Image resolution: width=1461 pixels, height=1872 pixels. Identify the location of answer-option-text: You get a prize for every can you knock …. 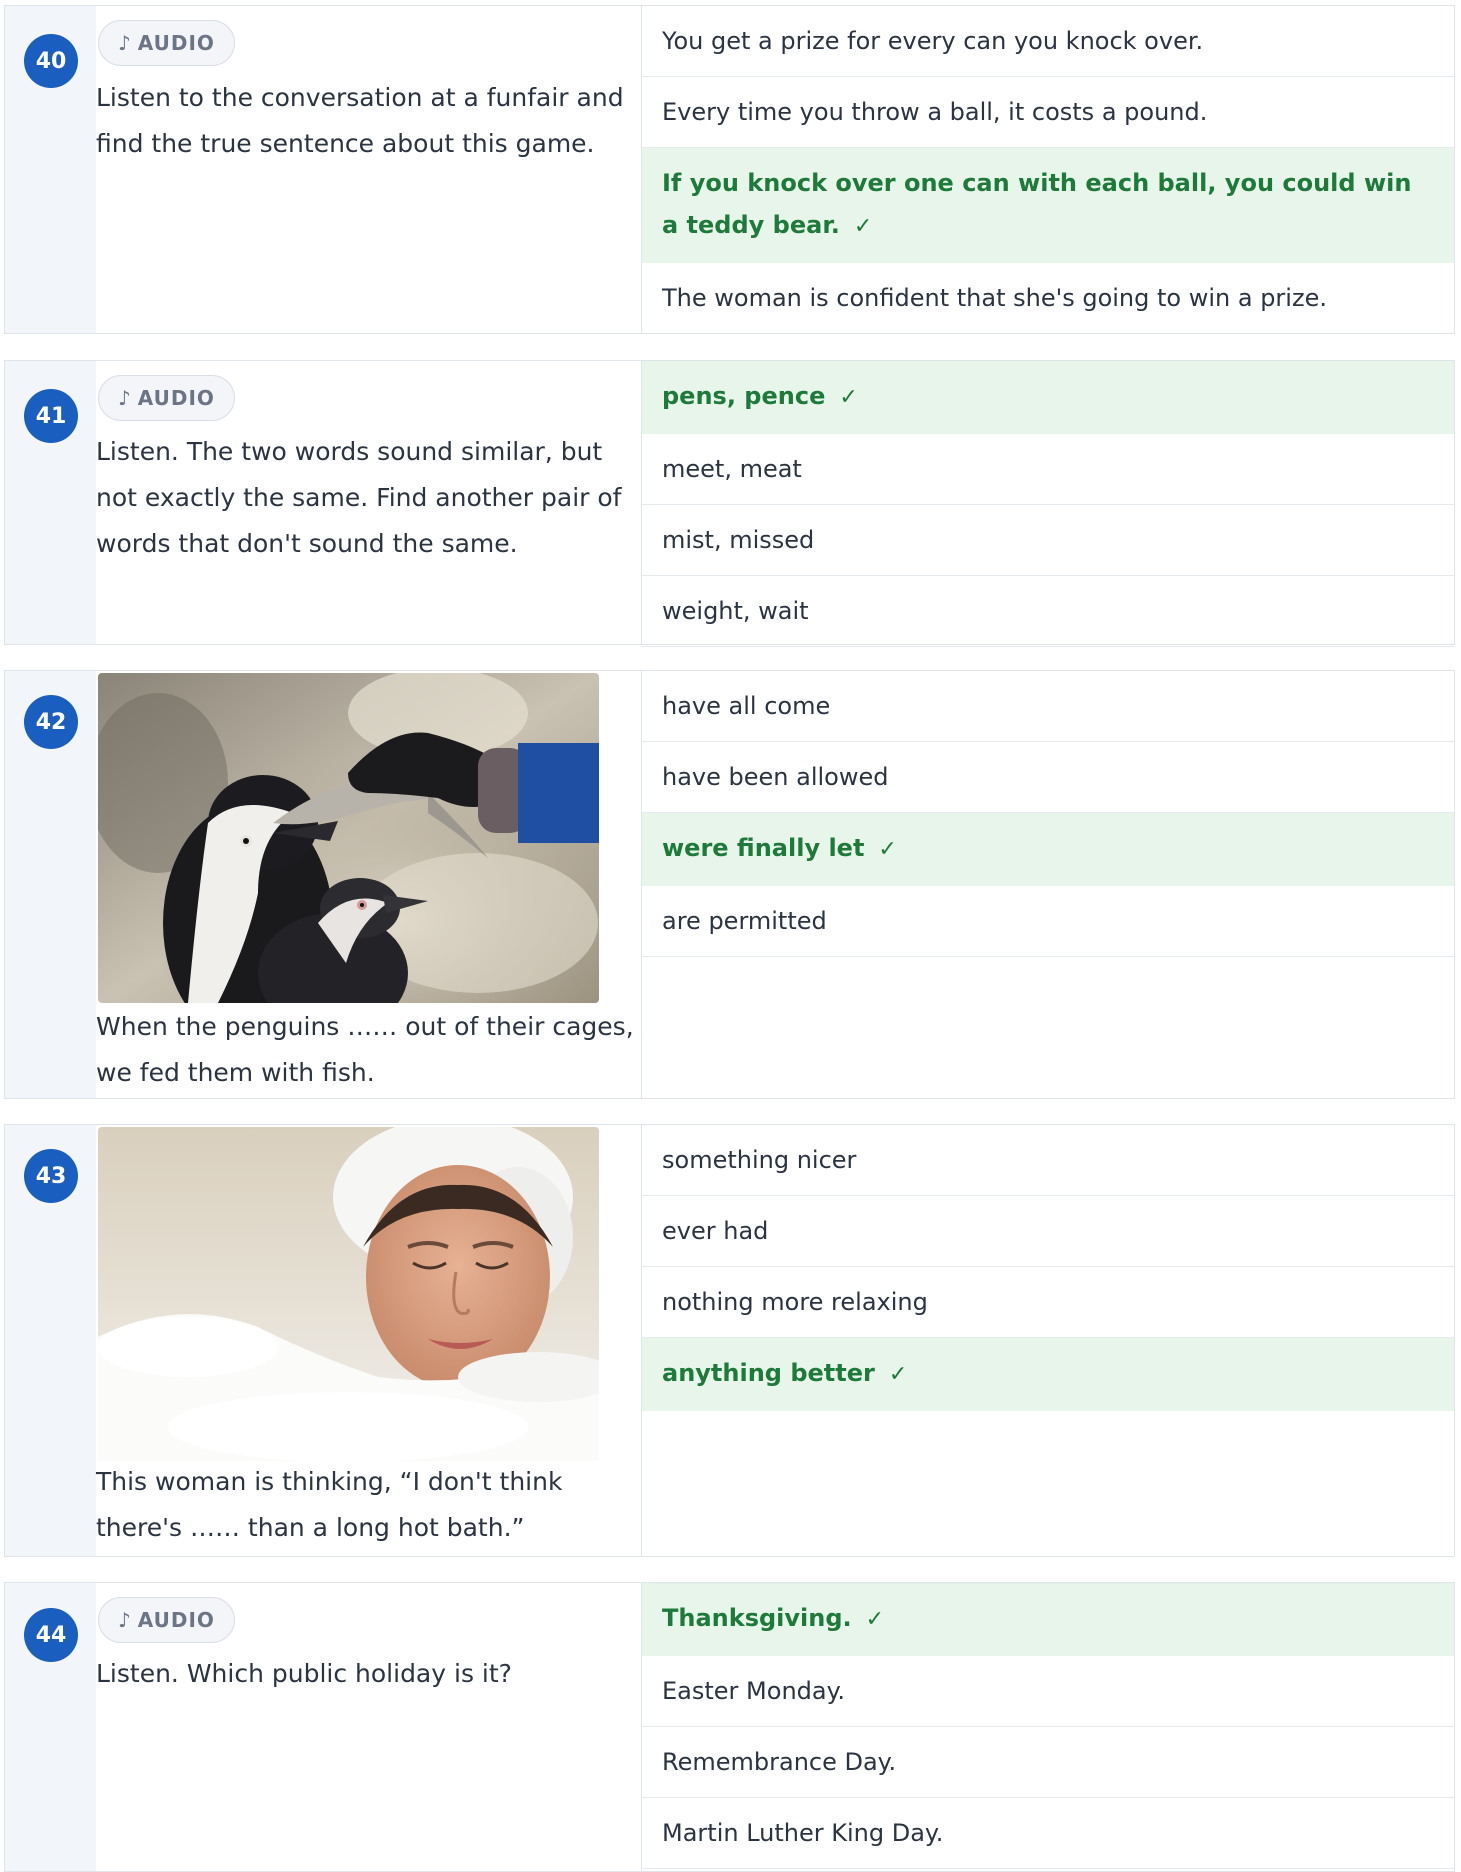
(933, 41).